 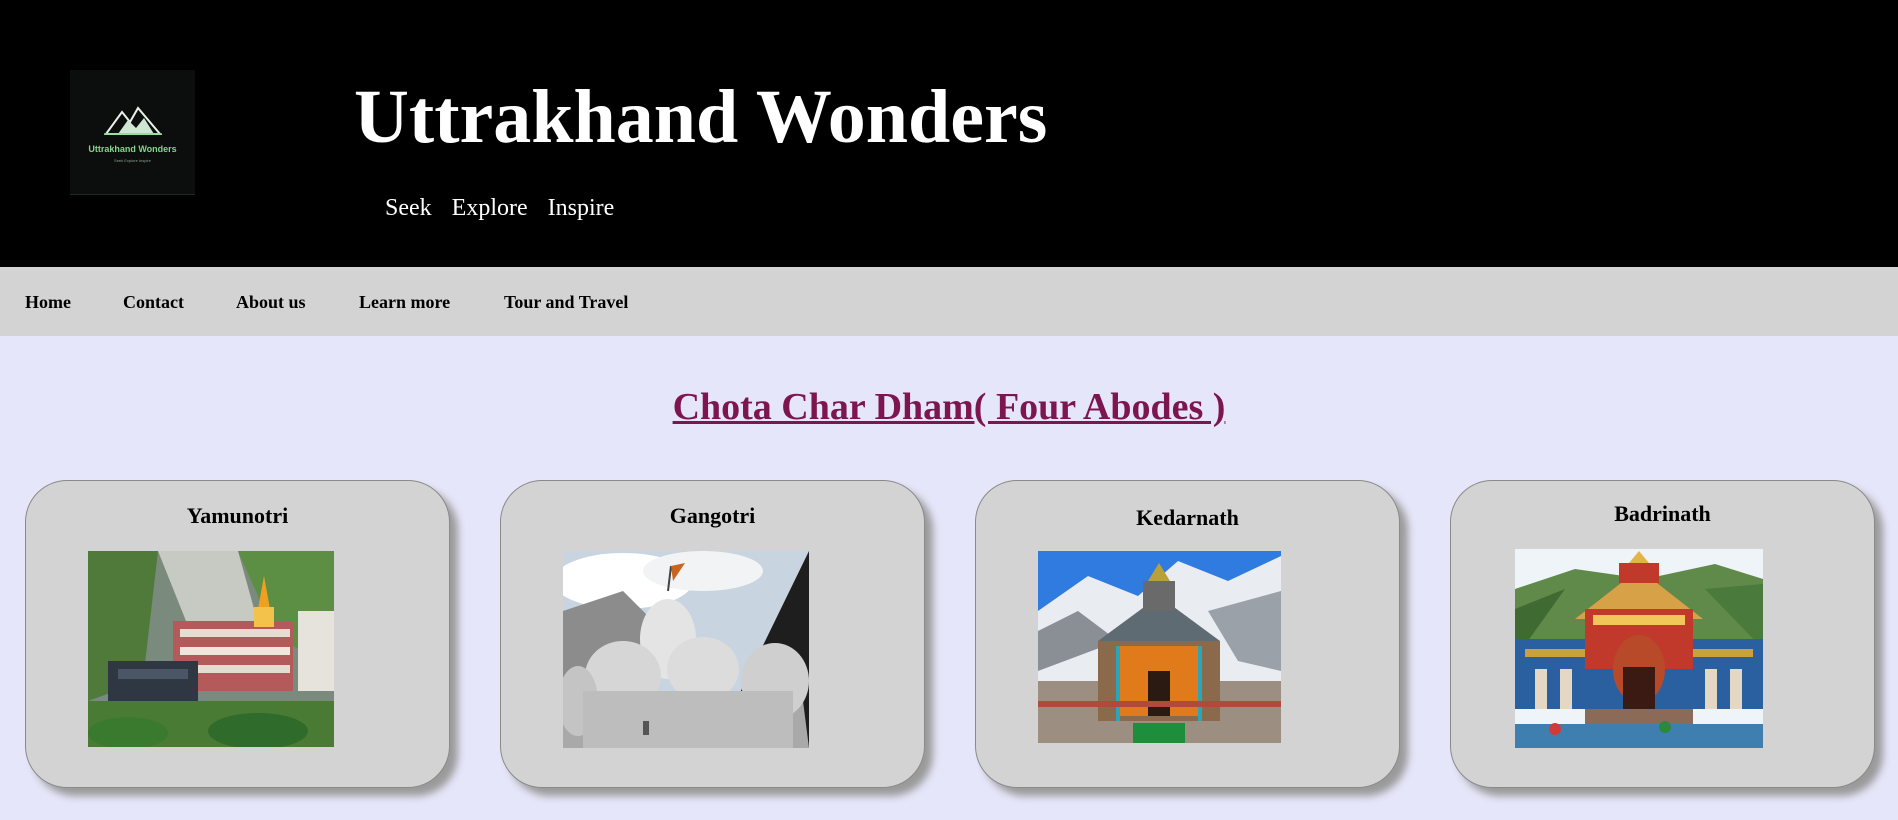 I want to click on card-badrinath: Badrinath, so click(x=1662, y=634).